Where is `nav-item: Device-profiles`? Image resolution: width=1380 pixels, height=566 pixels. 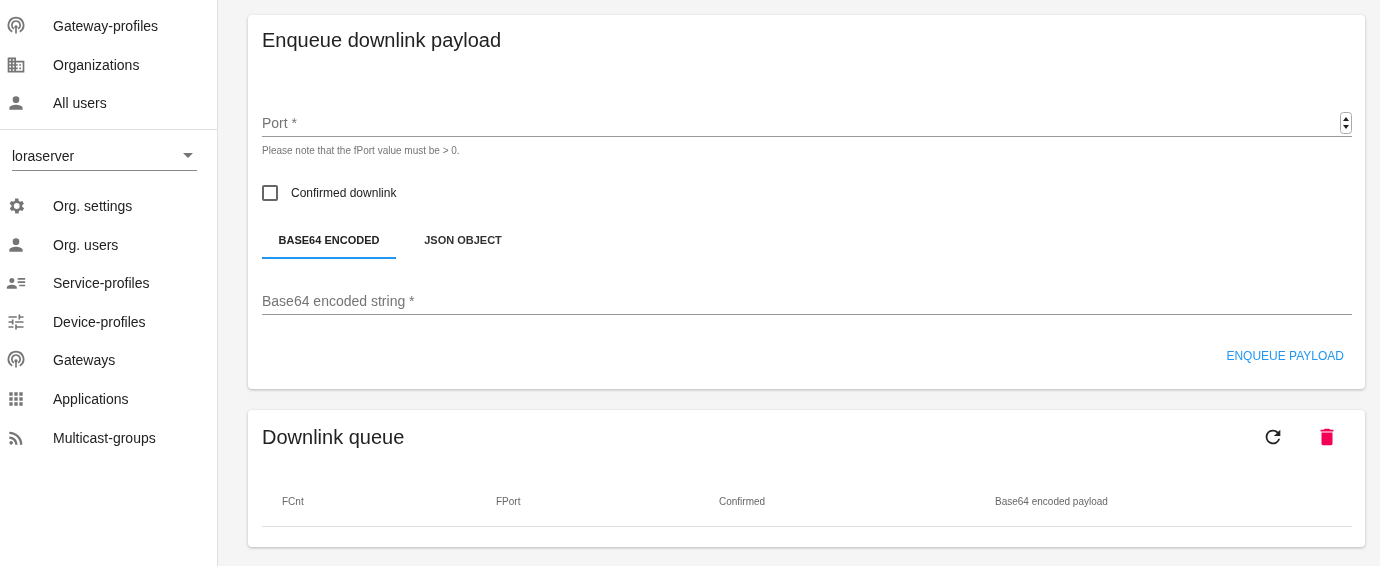 nav-item: Device-profiles is located at coordinates (108, 322).